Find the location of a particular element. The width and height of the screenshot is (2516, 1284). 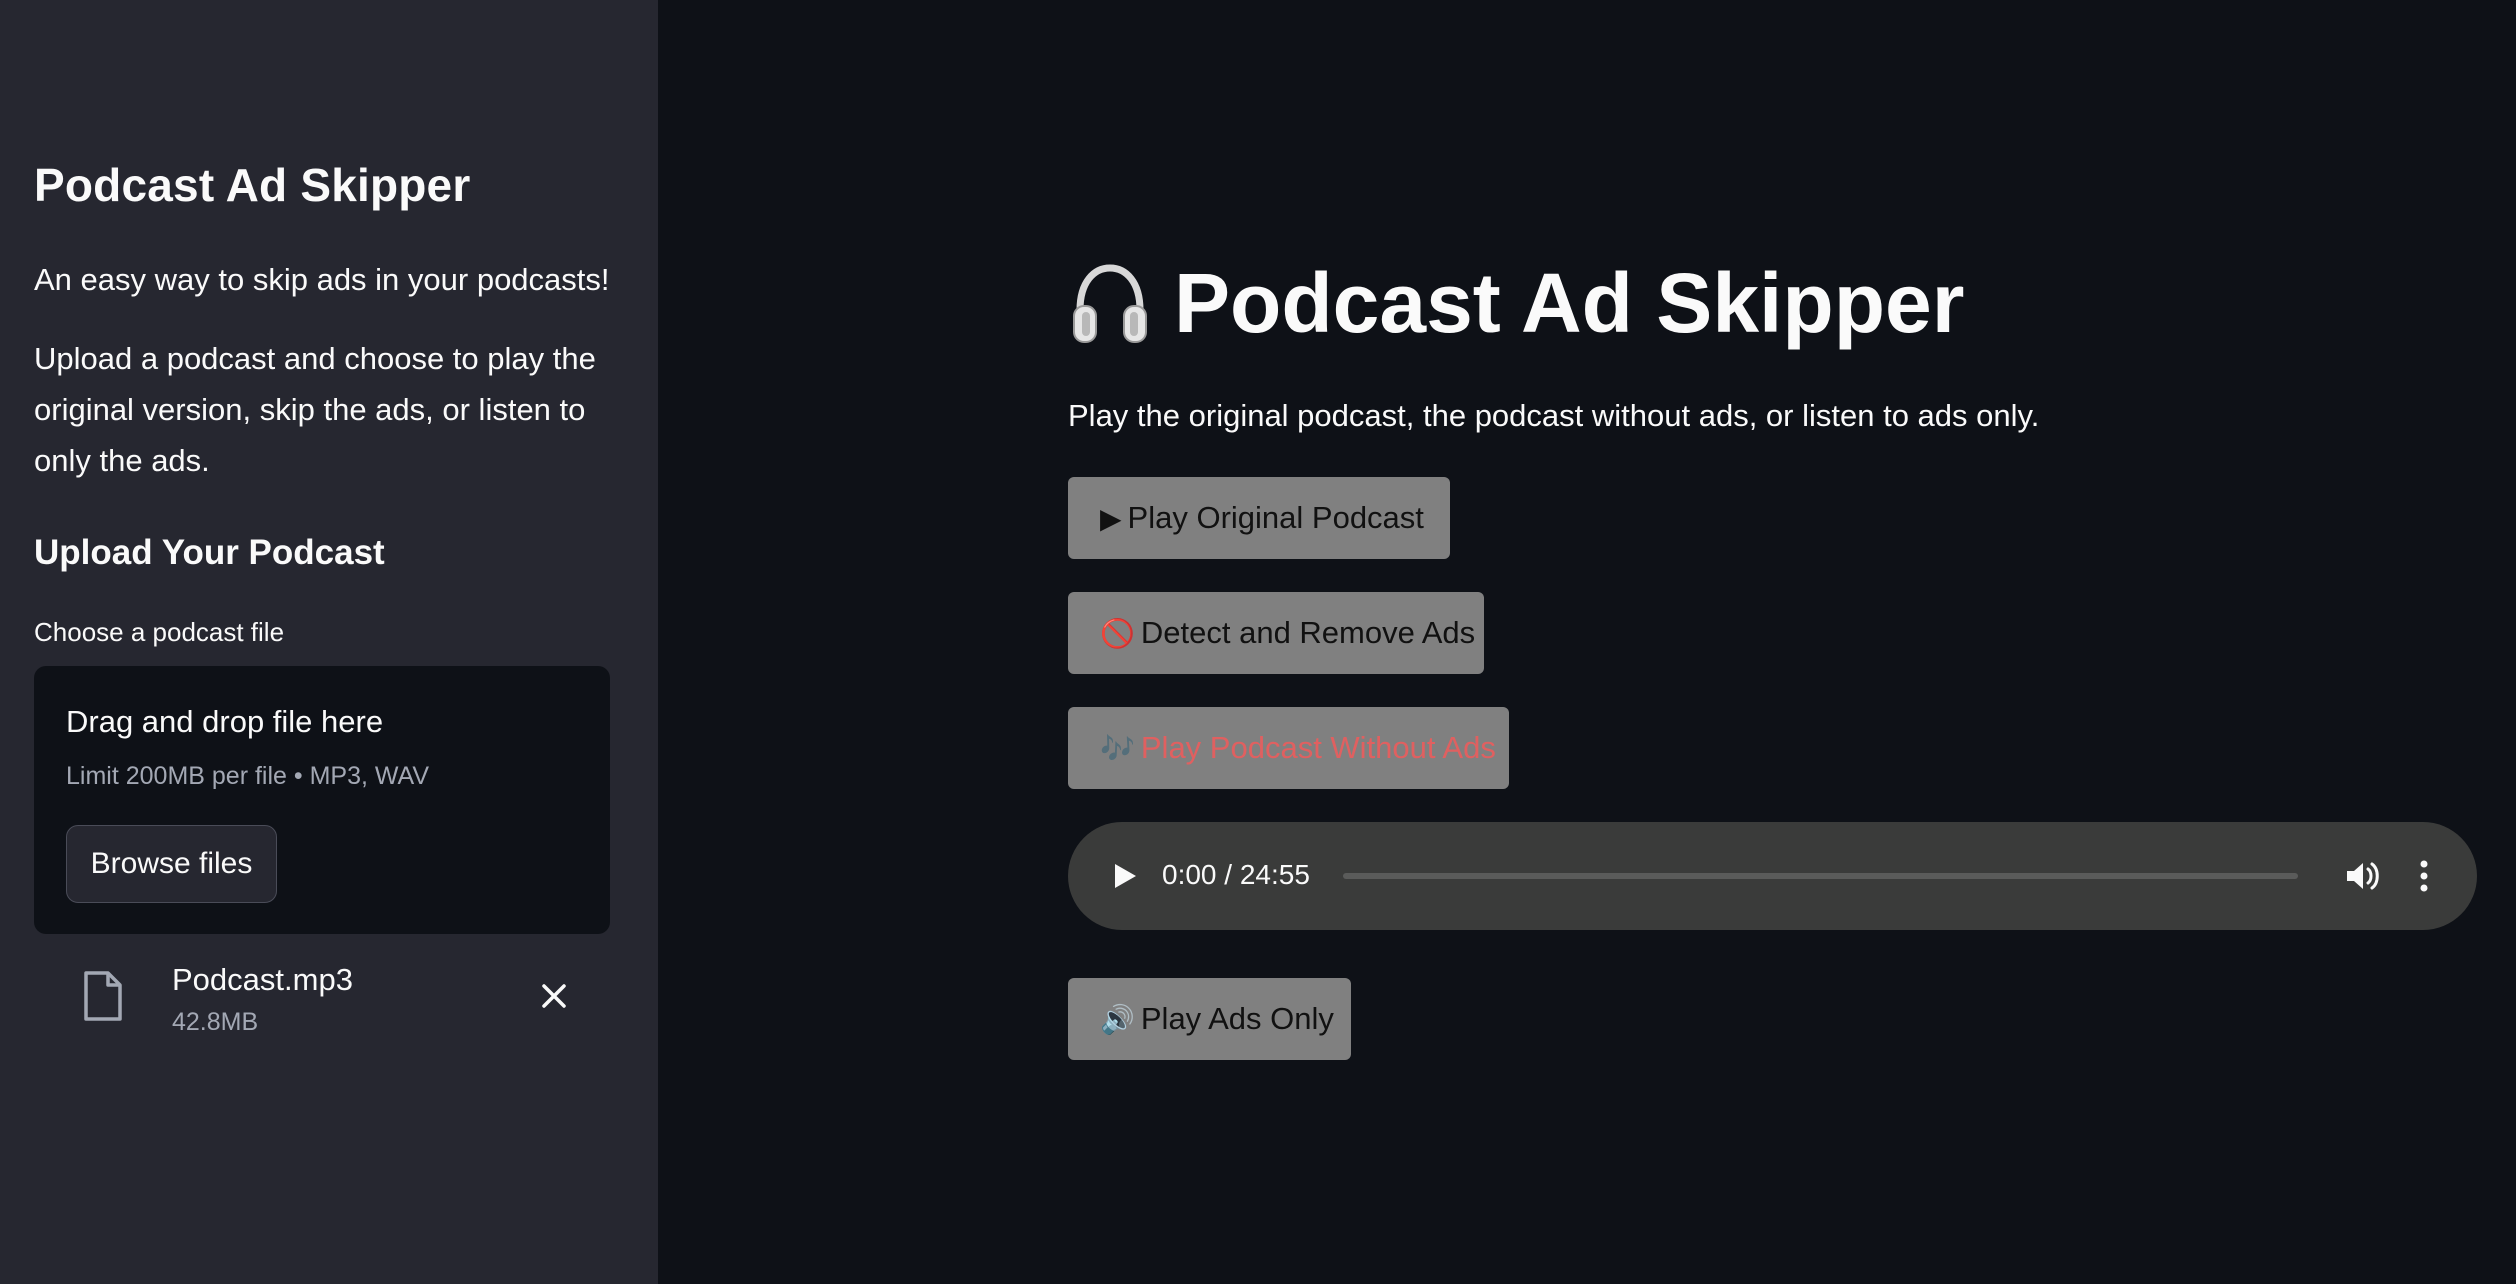

upload-heading: Upload Your Podcast is located at coordinates (209, 552).